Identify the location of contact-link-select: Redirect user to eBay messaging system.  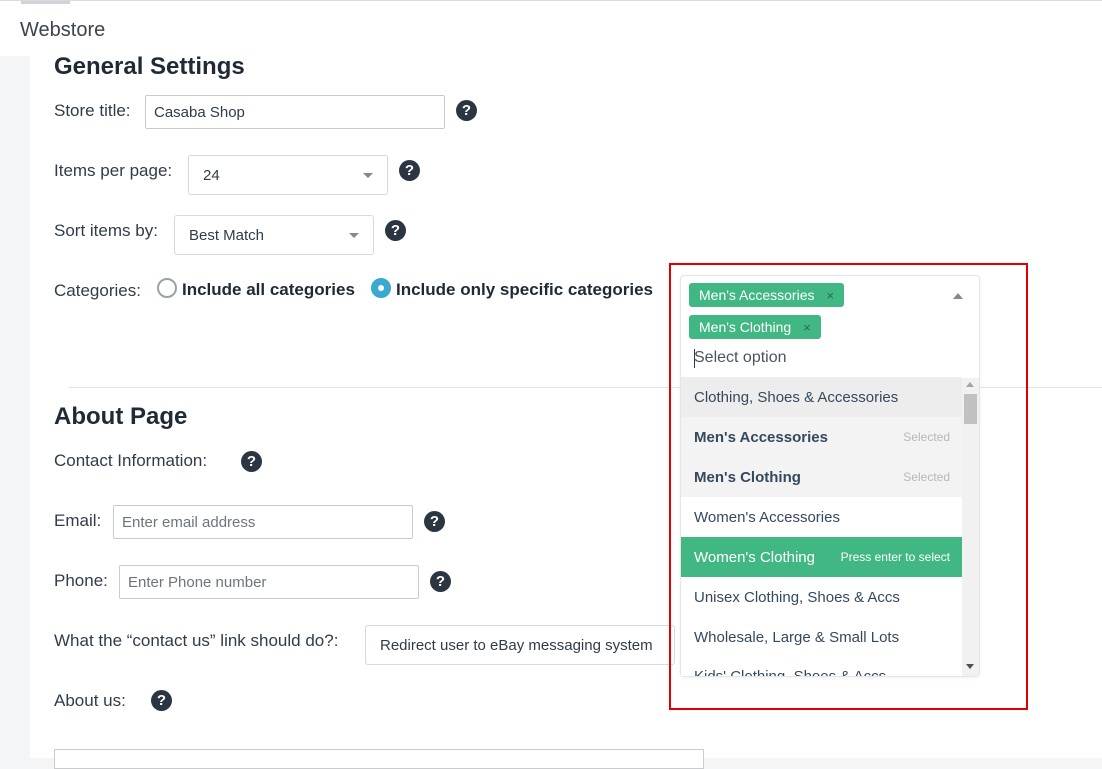
(520, 645).